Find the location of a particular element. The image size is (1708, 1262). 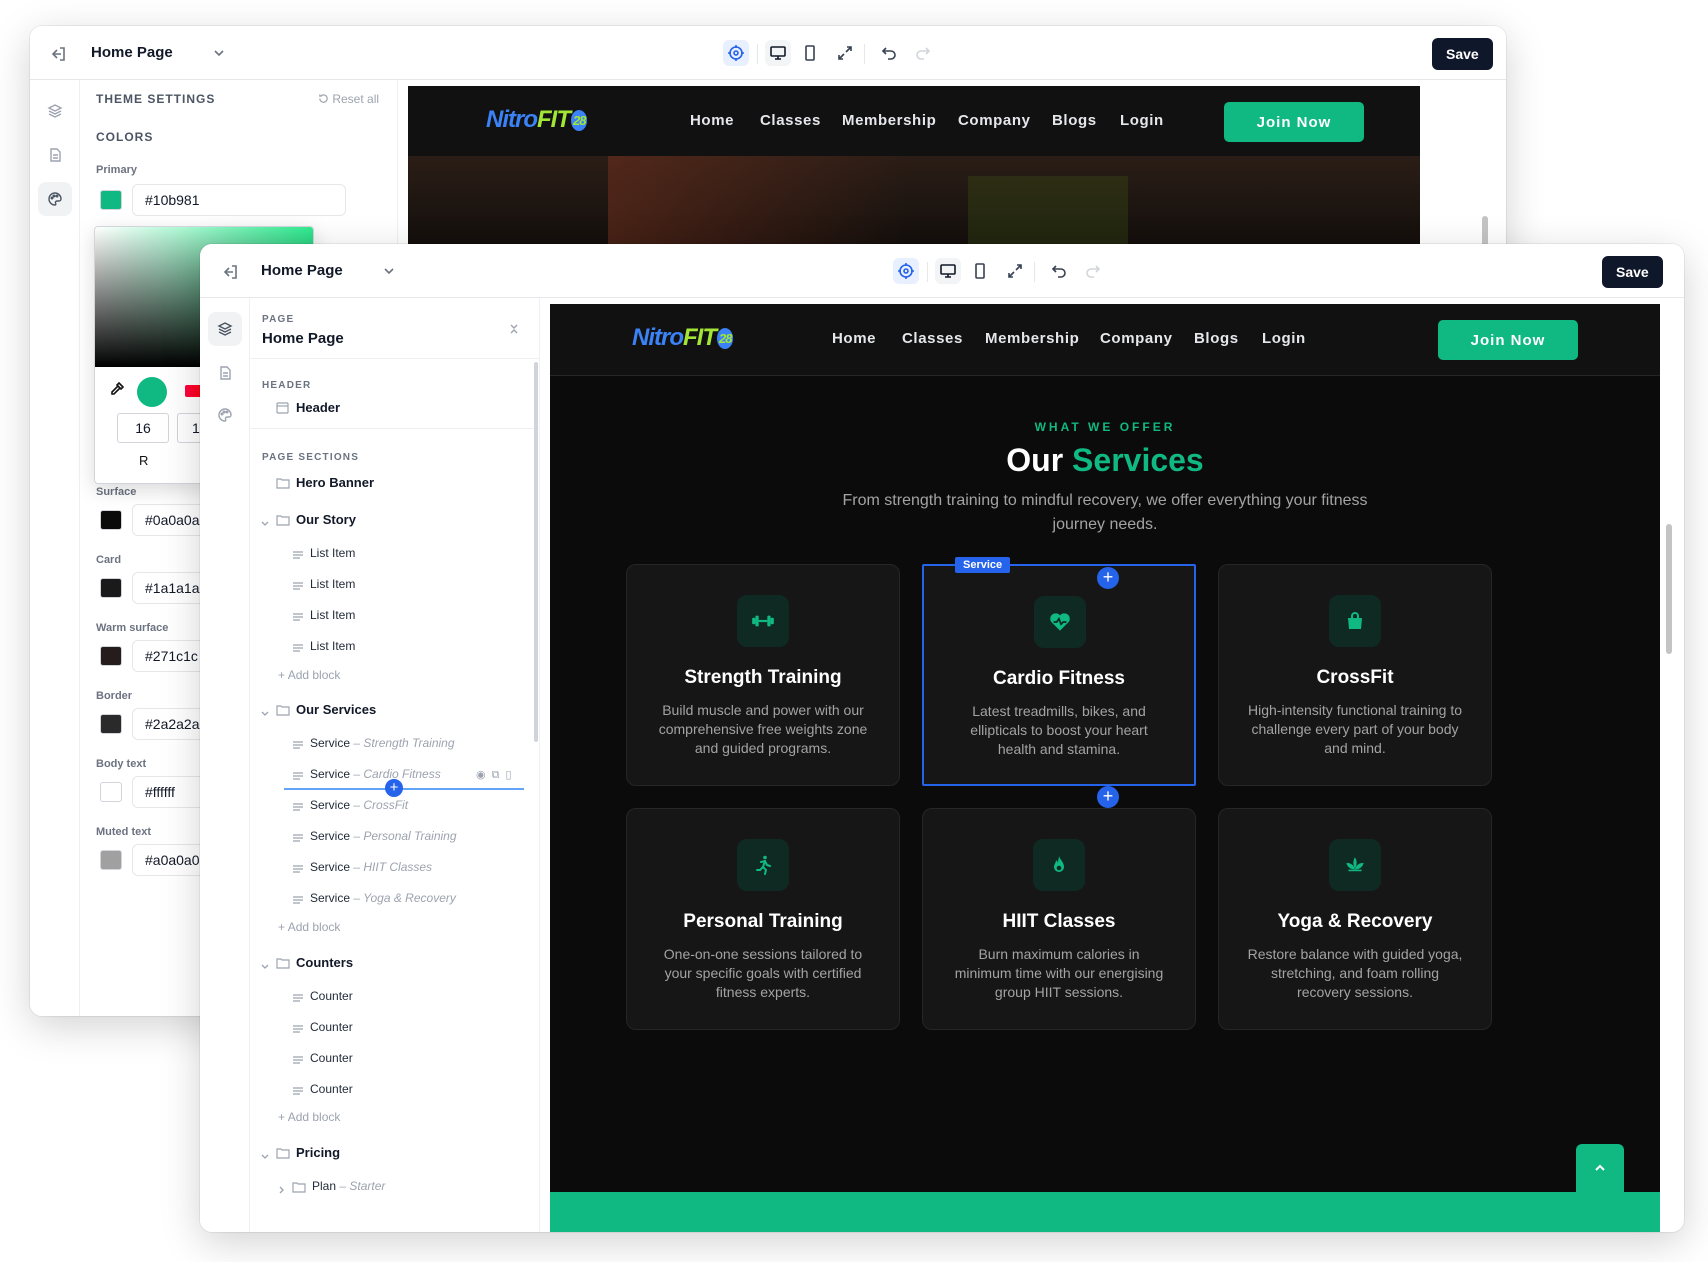

layer-item: Service – HIIT Classes is located at coordinates (371, 867).